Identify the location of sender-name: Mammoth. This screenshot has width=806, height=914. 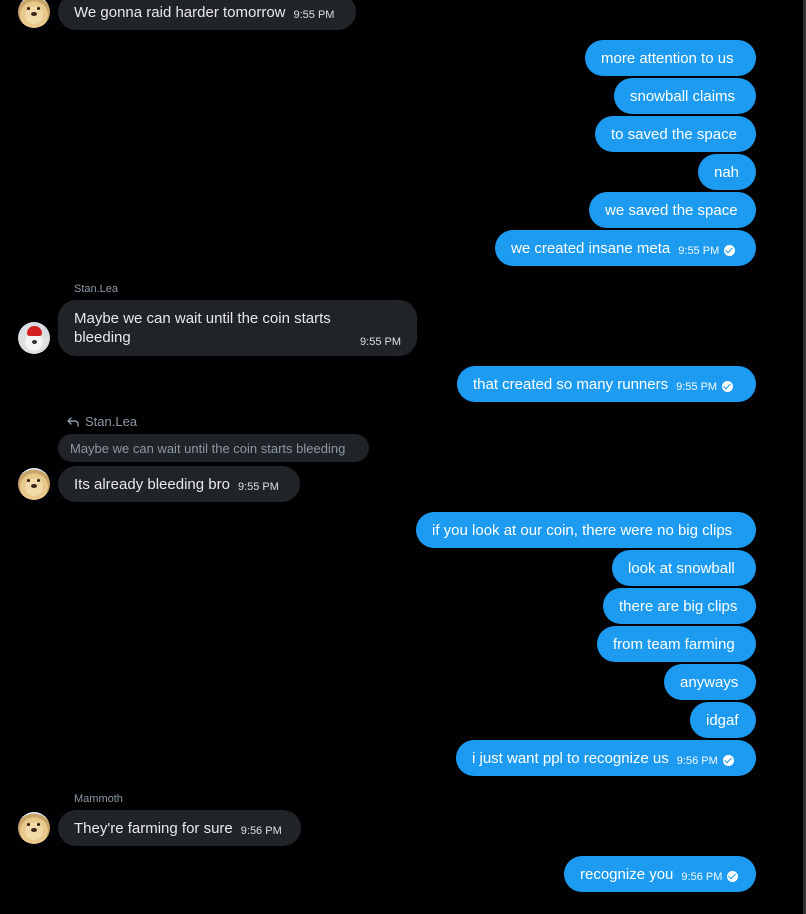
(98, 799).